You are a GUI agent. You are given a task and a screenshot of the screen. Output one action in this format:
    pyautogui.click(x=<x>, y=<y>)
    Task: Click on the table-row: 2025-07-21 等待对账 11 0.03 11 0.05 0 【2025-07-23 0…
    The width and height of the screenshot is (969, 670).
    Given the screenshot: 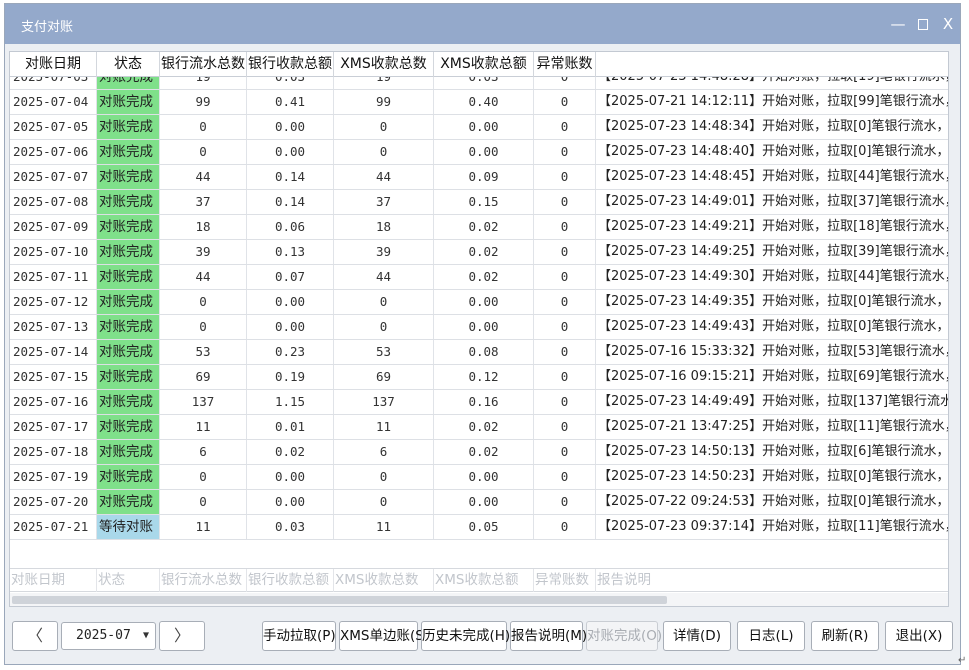 What is the action you would take?
    pyautogui.click(x=479, y=527)
    